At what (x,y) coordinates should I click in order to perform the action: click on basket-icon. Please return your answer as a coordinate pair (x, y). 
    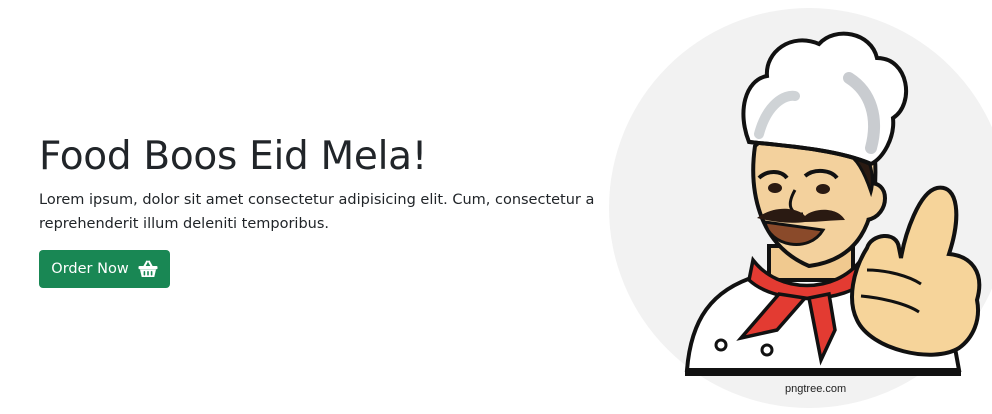
    Looking at the image, I should click on (148, 269).